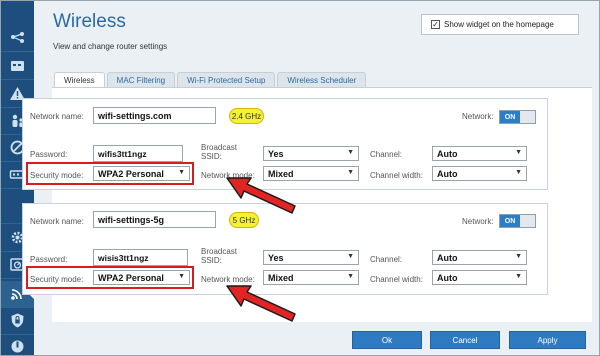 This screenshot has width=600, height=356. I want to click on footer-bar: Ok Cancel Apply, so click(316, 340).